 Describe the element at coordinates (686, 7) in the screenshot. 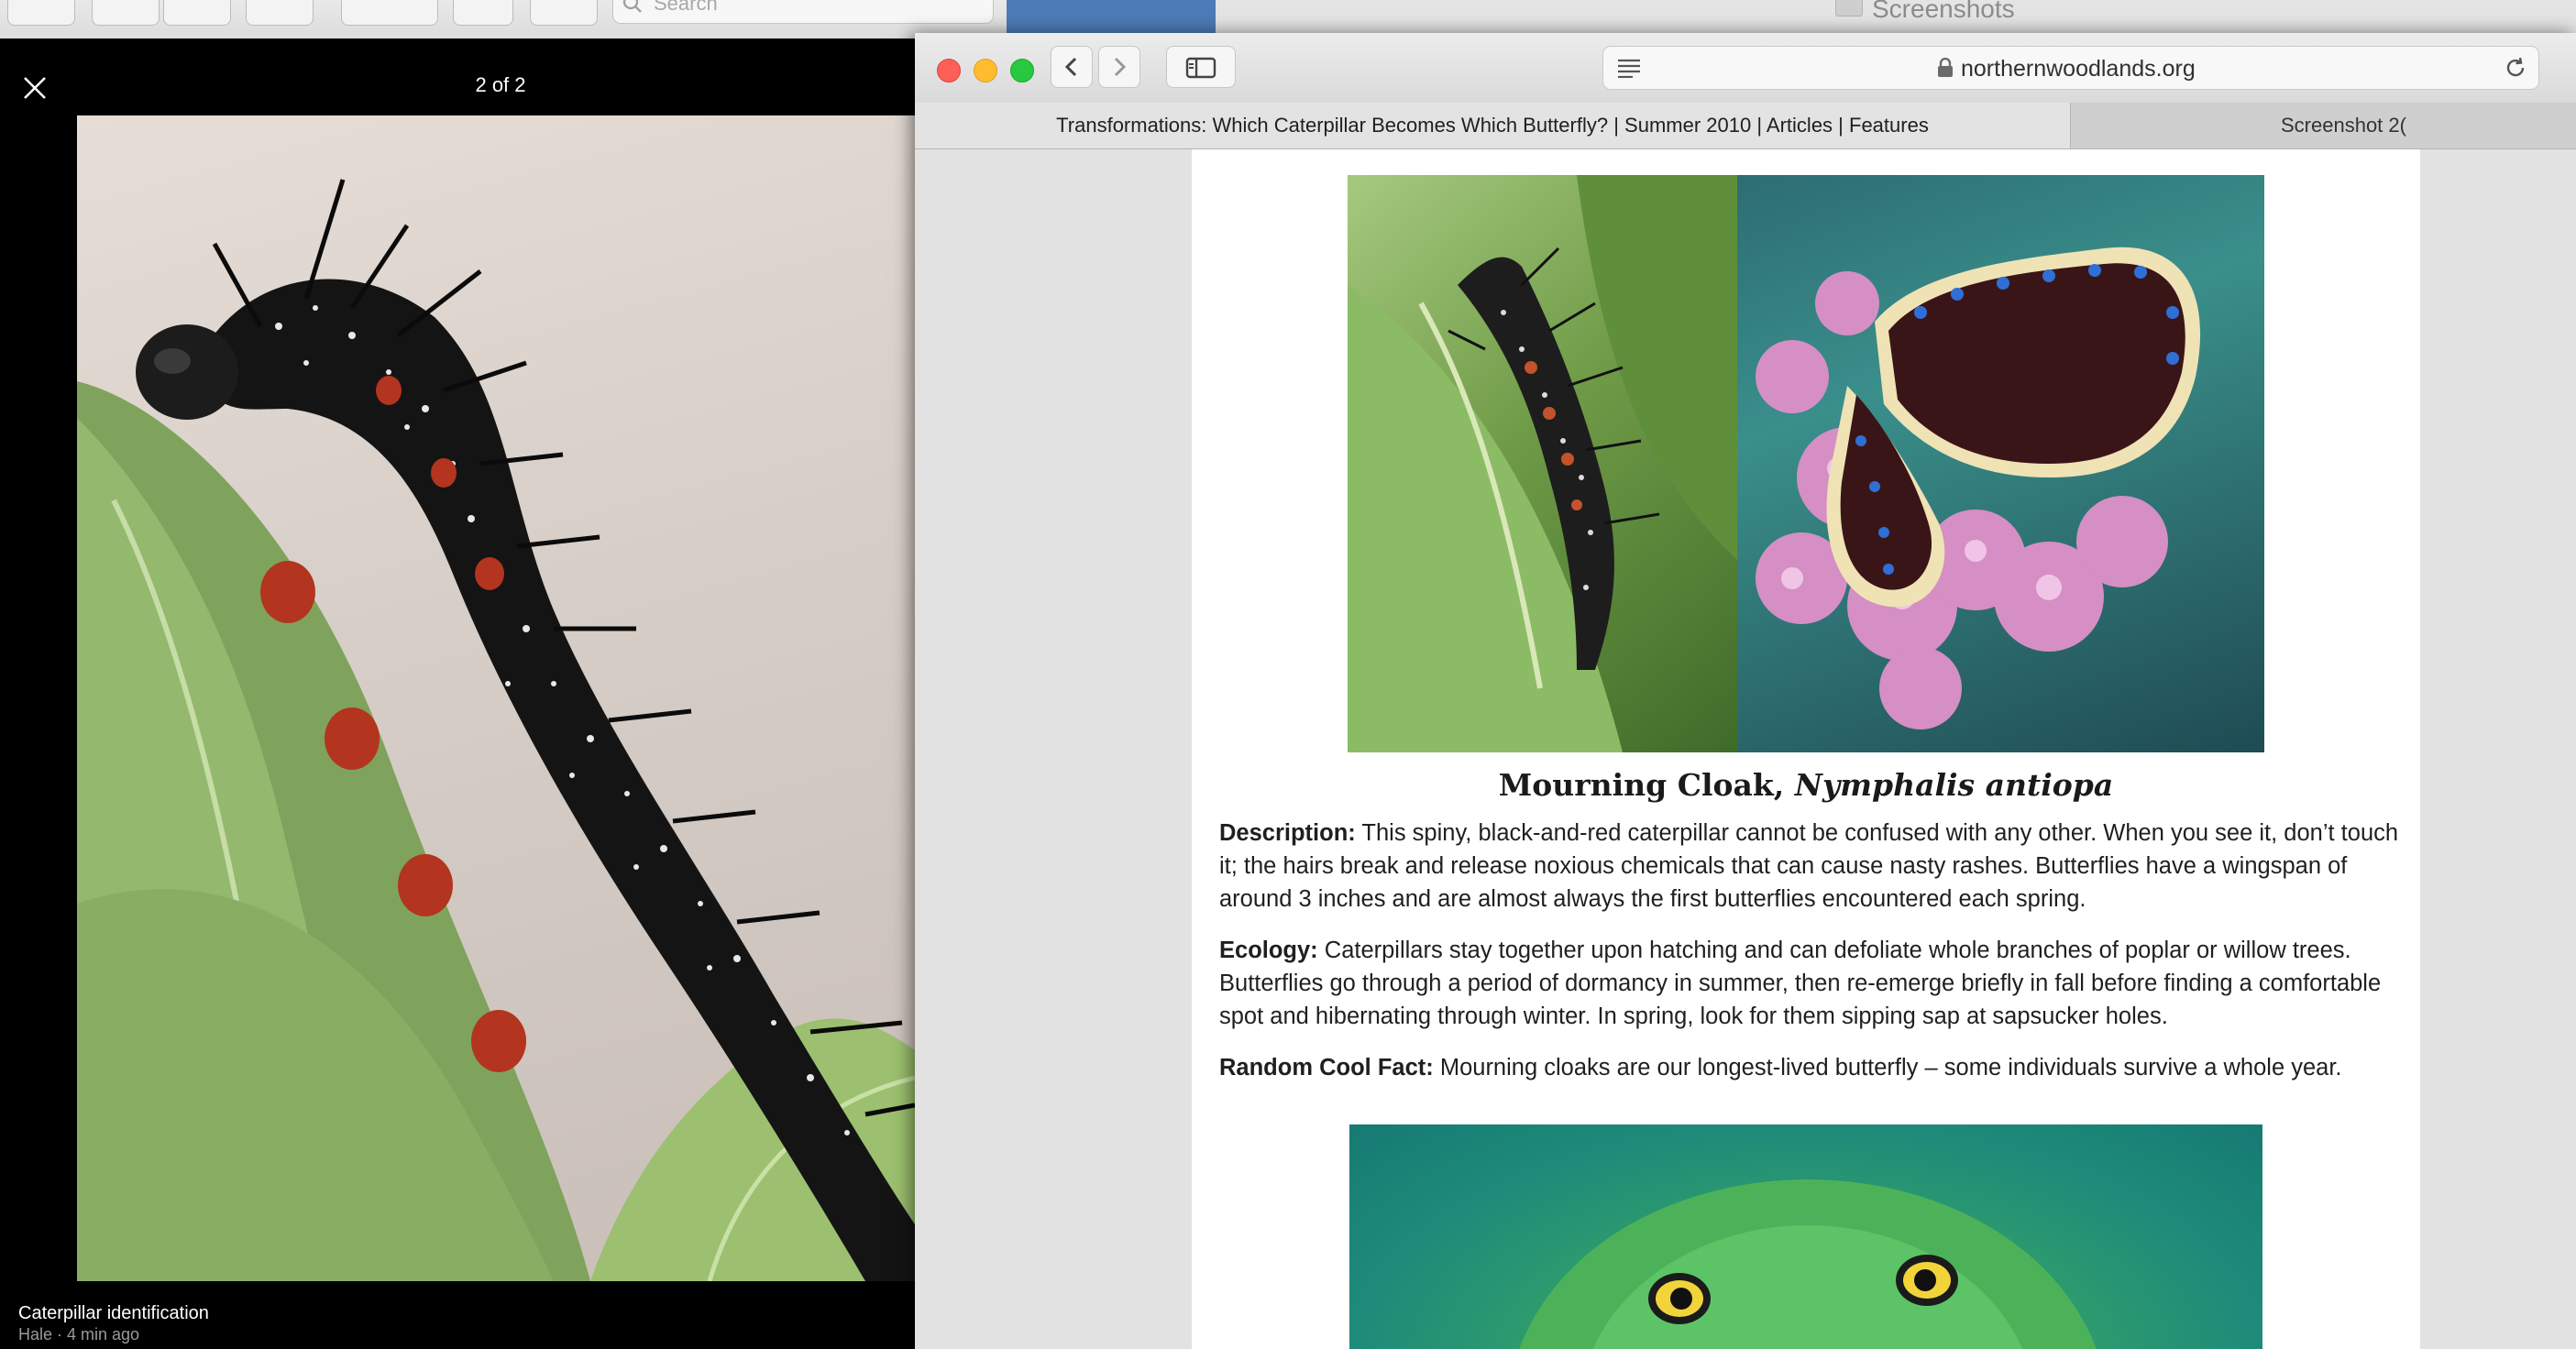

I see `search-placeholder: Search` at that location.